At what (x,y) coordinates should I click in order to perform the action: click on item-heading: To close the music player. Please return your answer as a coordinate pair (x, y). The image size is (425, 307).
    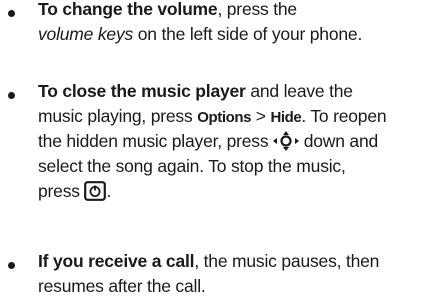
    Looking at the image, I should click on (142, 91).